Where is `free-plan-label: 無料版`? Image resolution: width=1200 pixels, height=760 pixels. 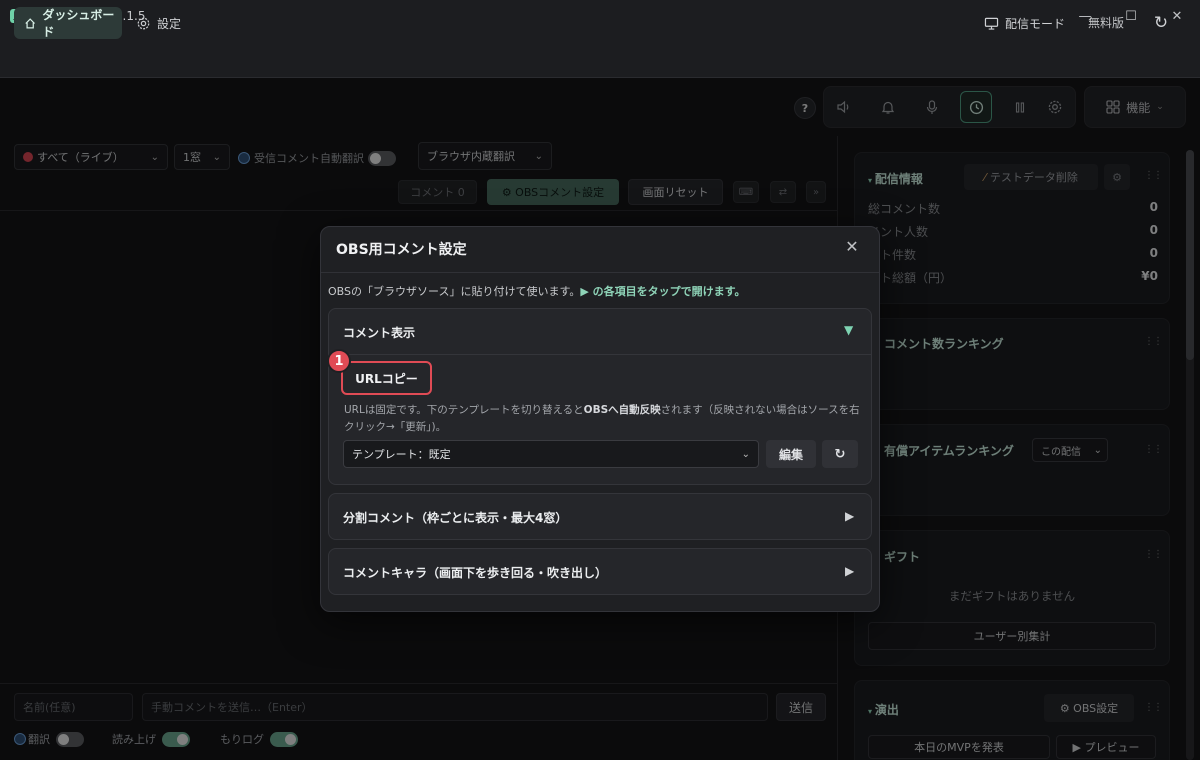 free-plan-label: 無料版 is located at coordinates (1106, 22).